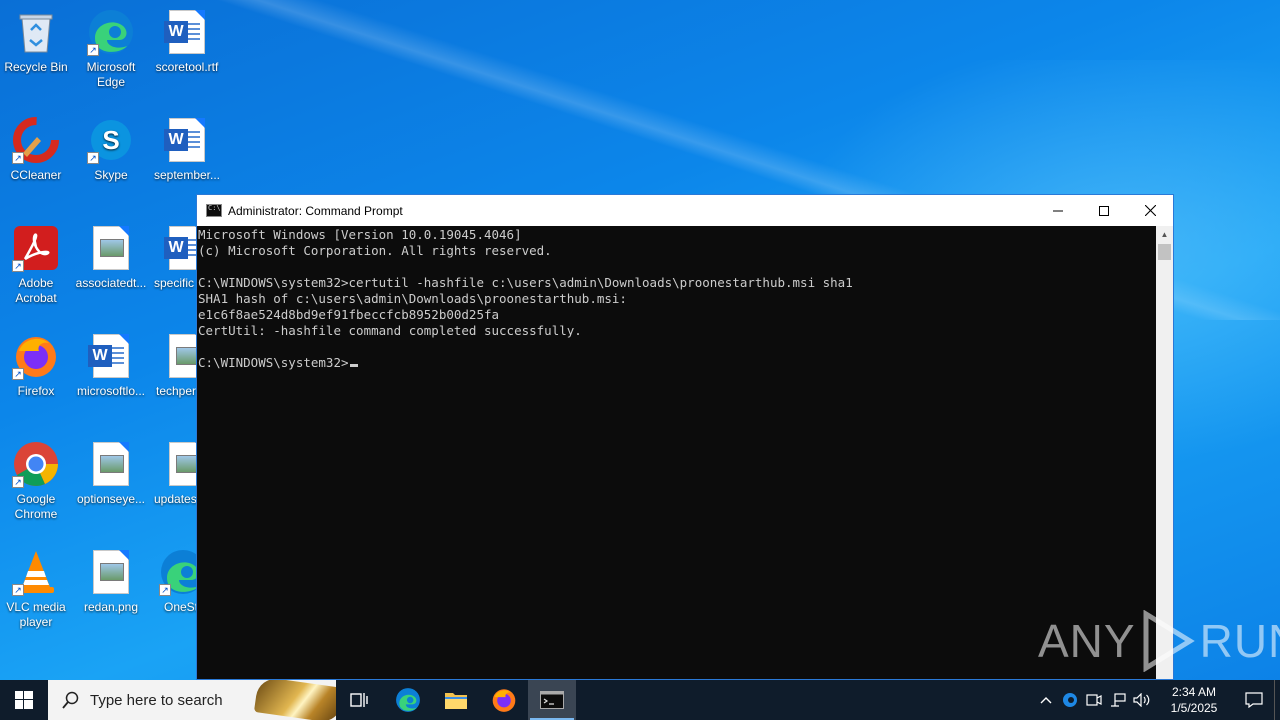 The height and width of the screenshot is (720, 1280). I want to click on taskbar-search-box: Type here to search, so click(192, 700).